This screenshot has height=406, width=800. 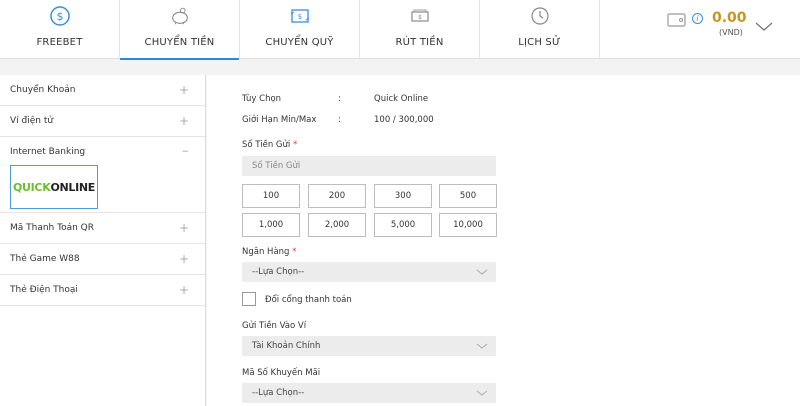 I want to click on amount-button-10000: 10,000, so click(x=468, y=225).